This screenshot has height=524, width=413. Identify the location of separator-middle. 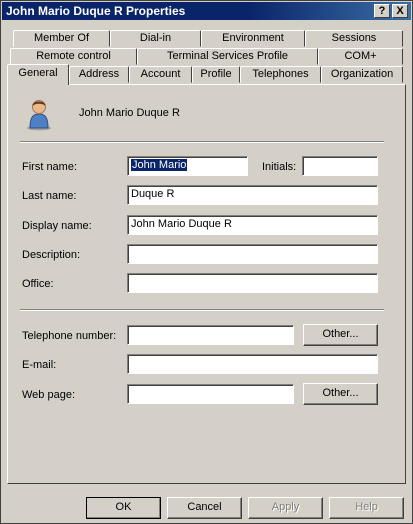
(202, 310).